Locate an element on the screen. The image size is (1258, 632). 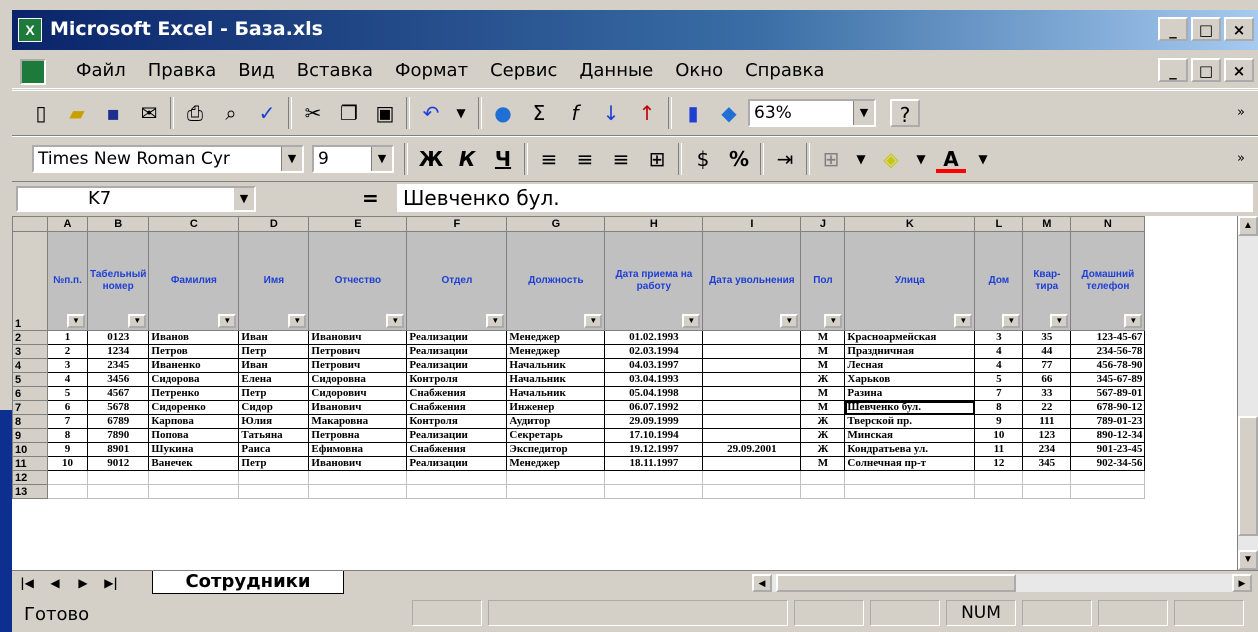
cell: 901-23-45 is located at coordinates (1108, 449).